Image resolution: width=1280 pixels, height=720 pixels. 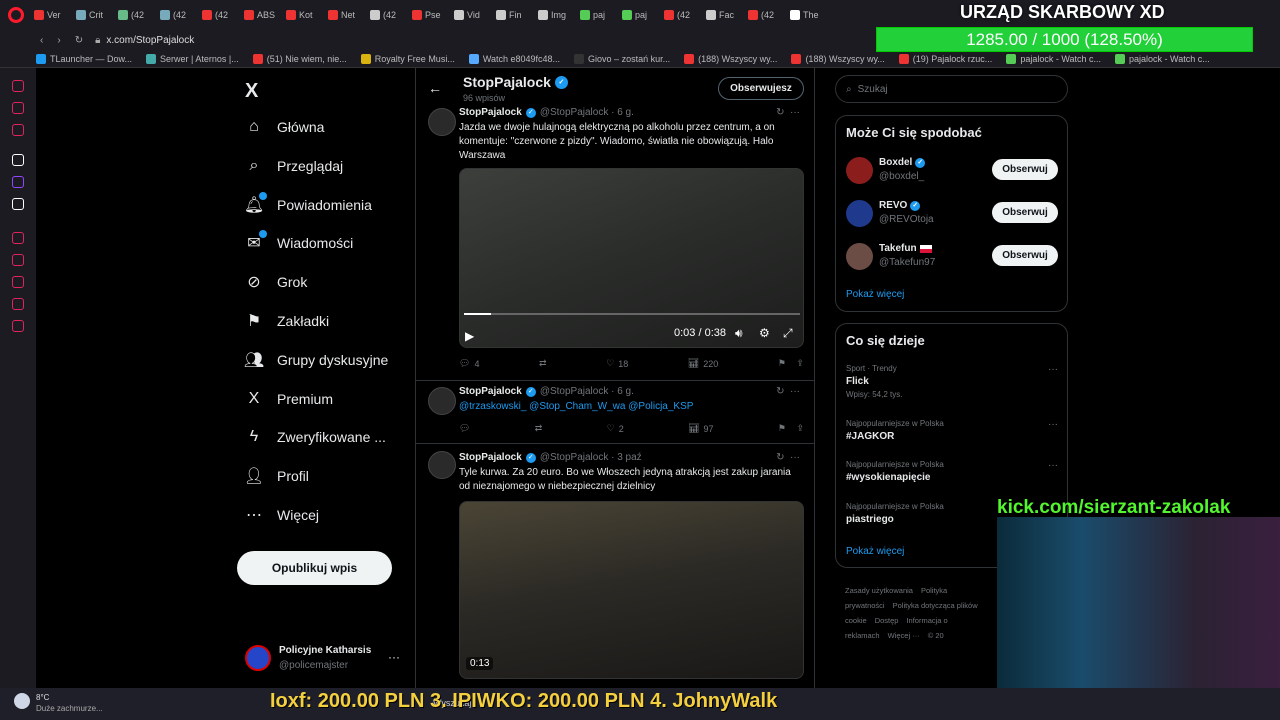 I want to click on user-name: REVO ✓, so click(x=900, y=205).